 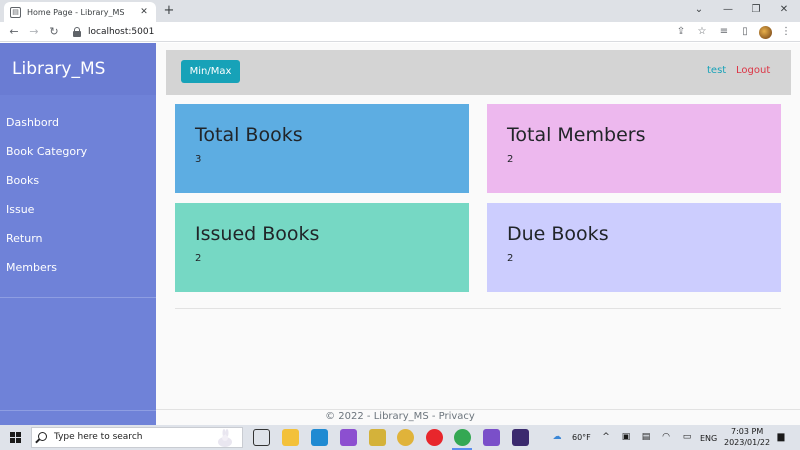 I want to click on tab-title: Home Page - Library_MS, so click(x=76, y=12).